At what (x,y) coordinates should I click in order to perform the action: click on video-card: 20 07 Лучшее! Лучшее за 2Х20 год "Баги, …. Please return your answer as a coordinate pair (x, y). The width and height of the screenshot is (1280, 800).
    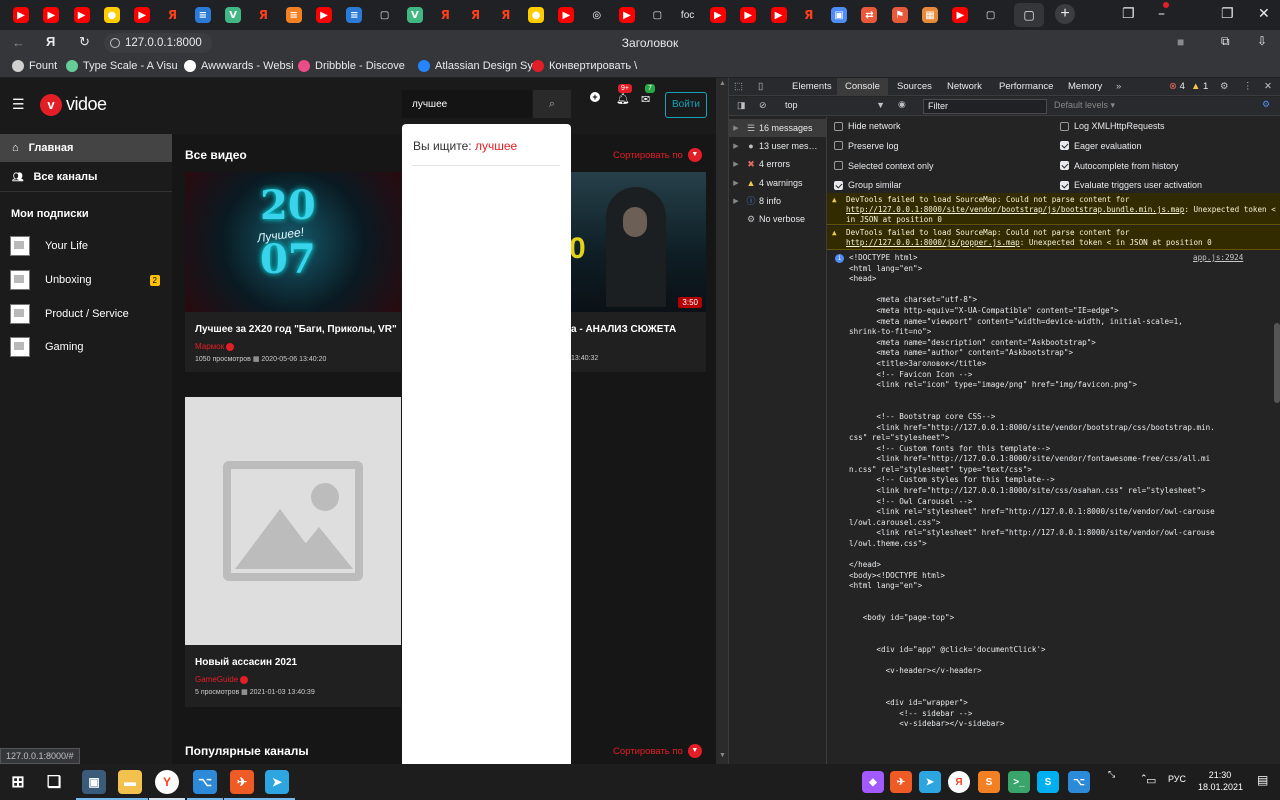
    Looking at the image, I should click on (293, 272).